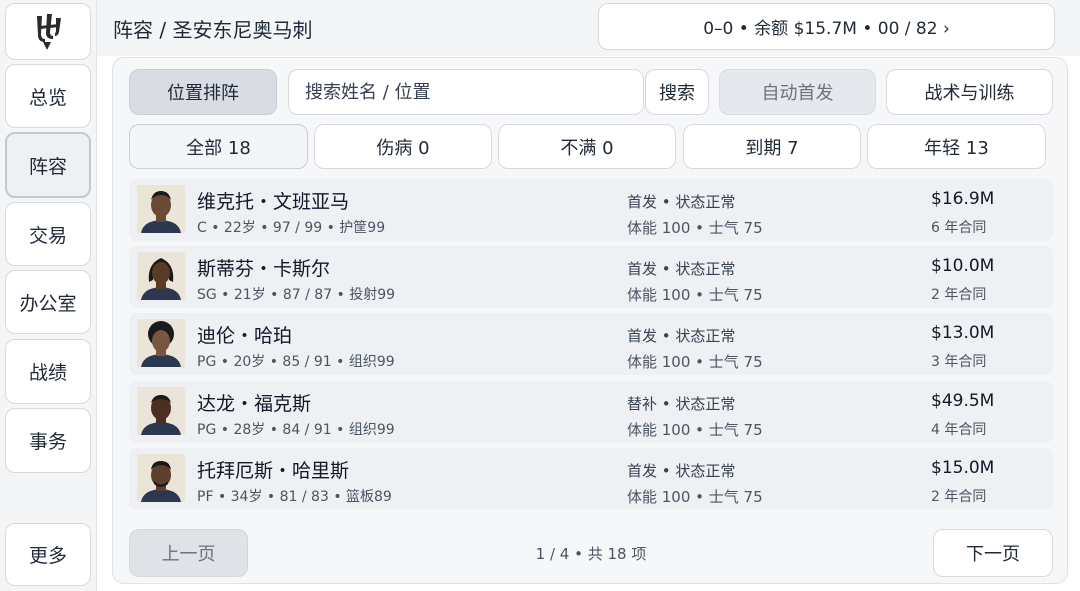  I want to click on nav-roster: 阵容, so click(48, 165).